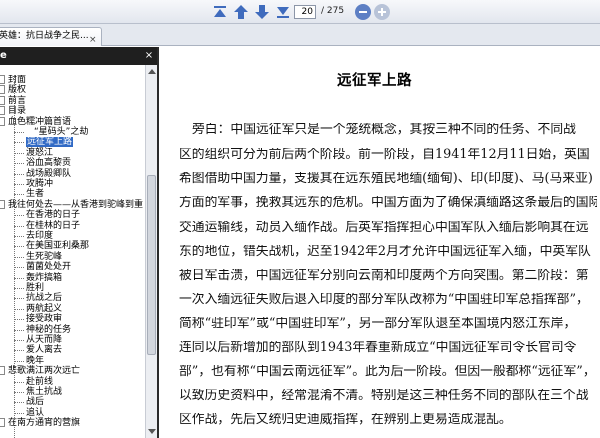 The width and height of the screenshot is (600, 438). I want to click on outline-item: 血色糯冲篇首语, so click(72, 121).